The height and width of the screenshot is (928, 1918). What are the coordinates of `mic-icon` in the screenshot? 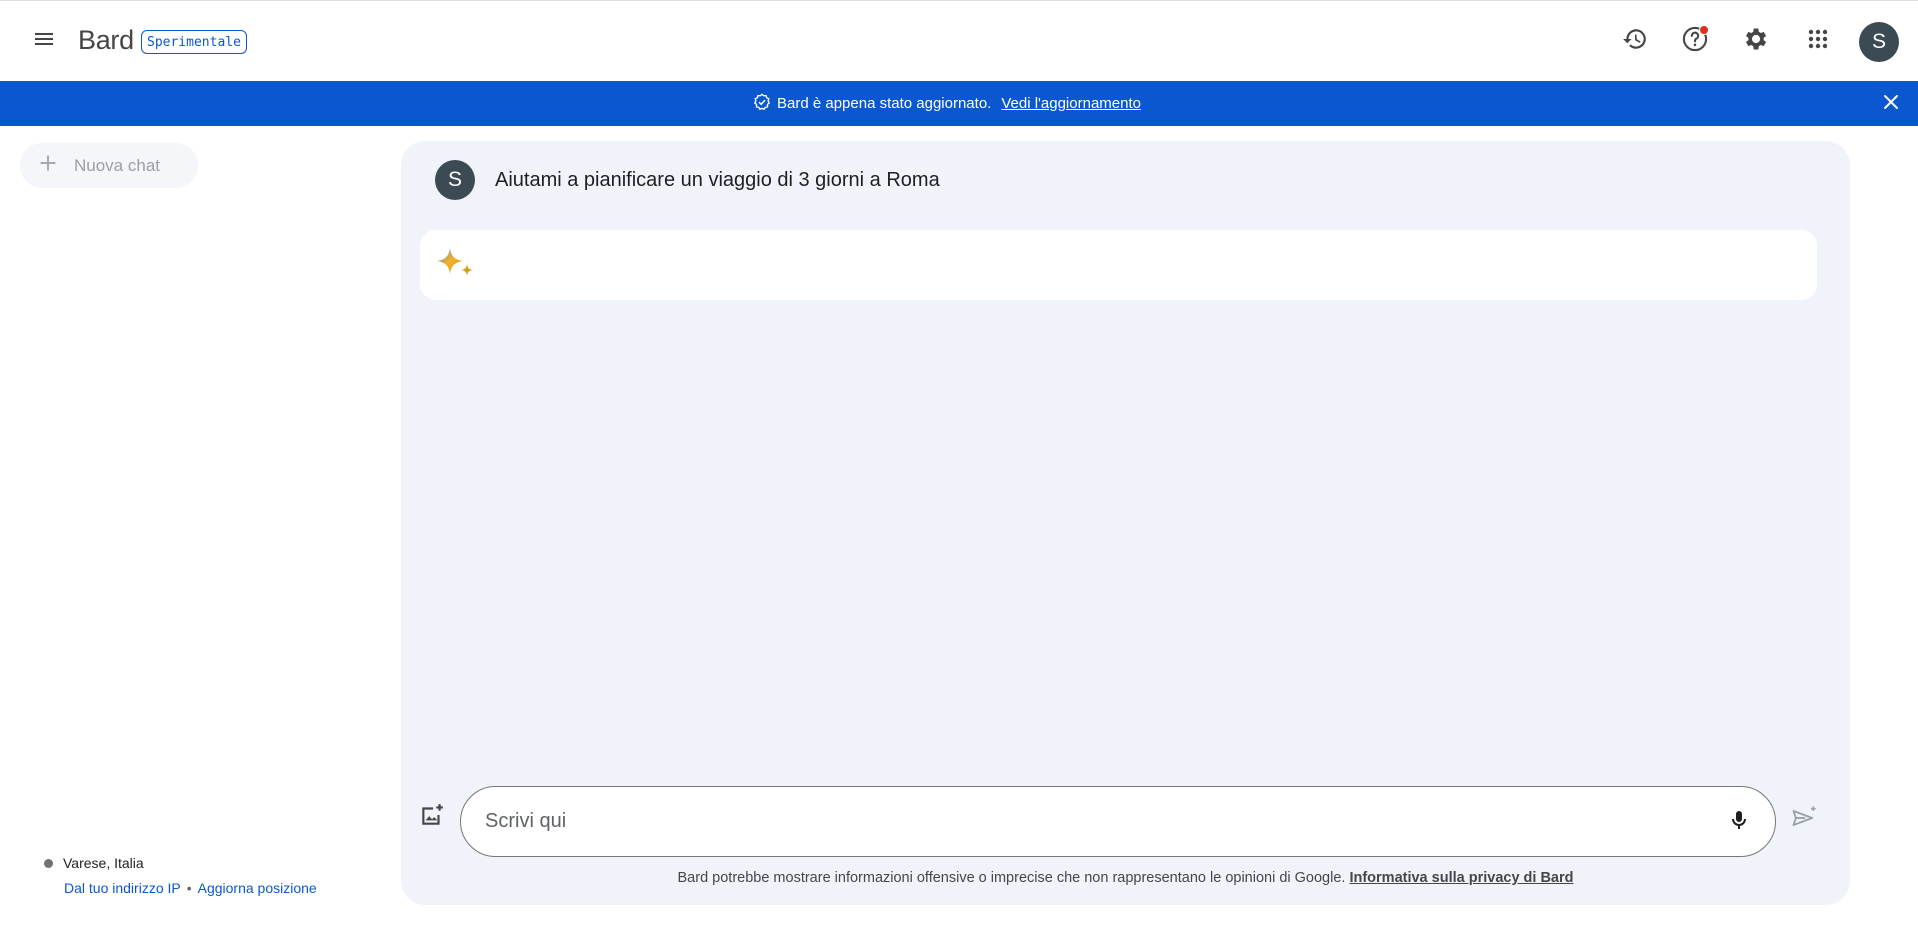 It's located at (1739, 822).